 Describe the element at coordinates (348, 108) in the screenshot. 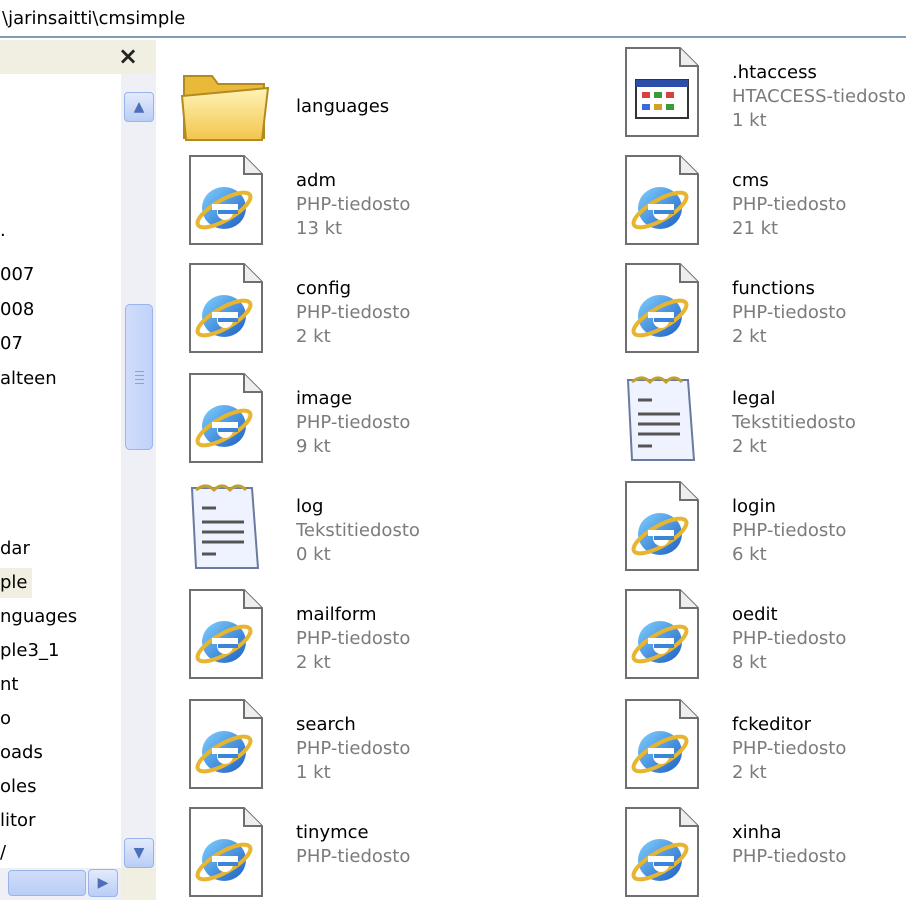

I see `file-item-languages: languages` at that location.